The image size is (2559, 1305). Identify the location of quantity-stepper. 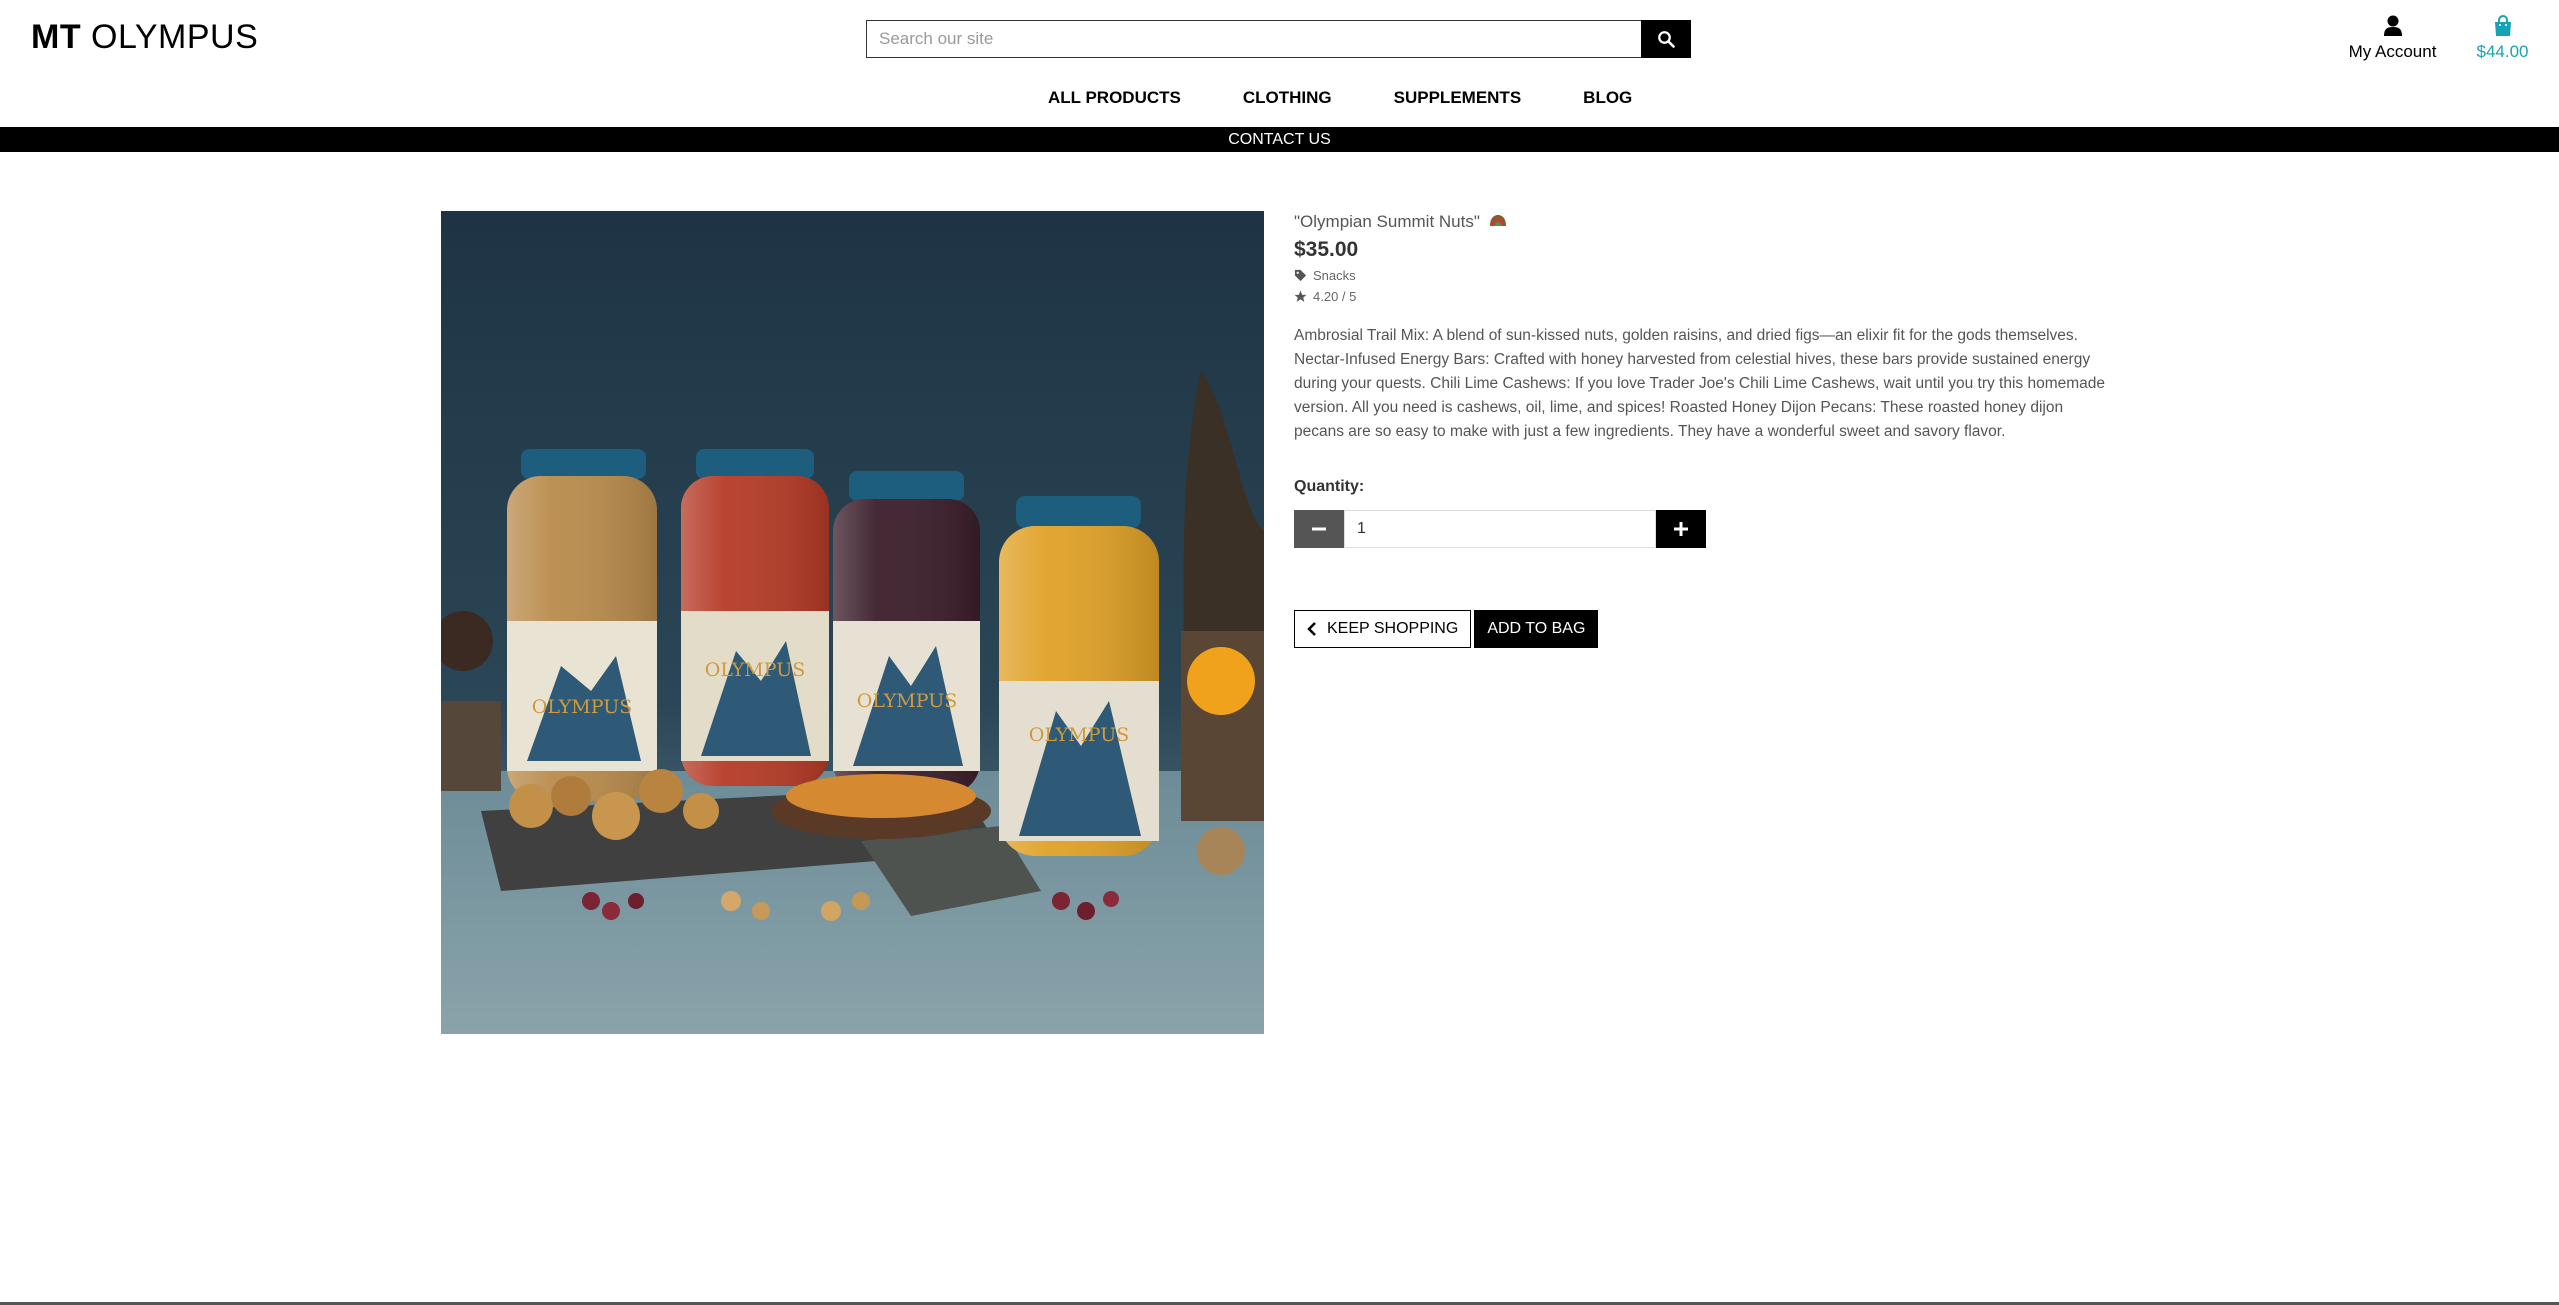
(1500, 529).